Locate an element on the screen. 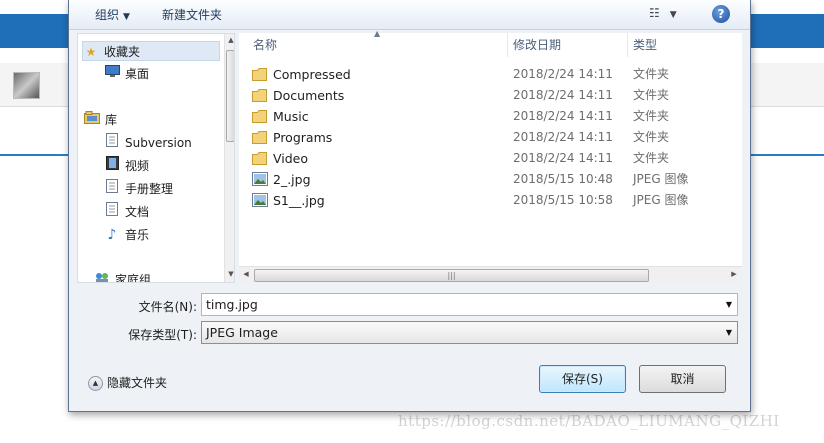 The width and height of the screenshot is (824, 443). file-row: Compressed 2018/2/24 14:11 文件夹 is located at coordinates (486, 74).